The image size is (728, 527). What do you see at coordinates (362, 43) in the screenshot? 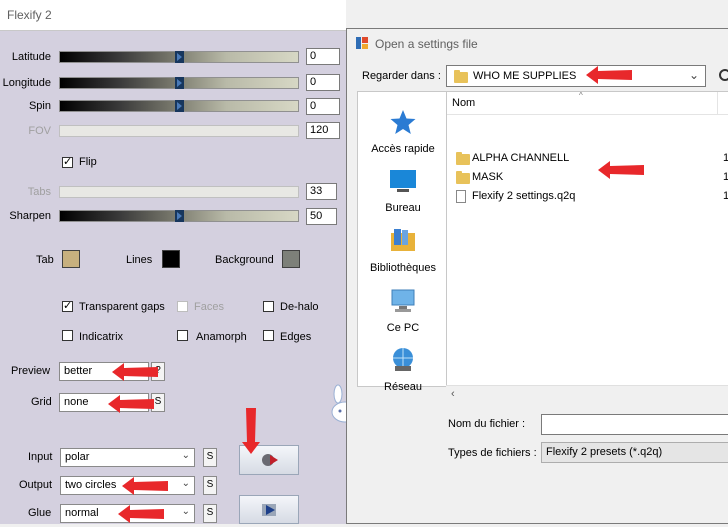
I see `app-logo-icon` at bounding box center [362, 43].